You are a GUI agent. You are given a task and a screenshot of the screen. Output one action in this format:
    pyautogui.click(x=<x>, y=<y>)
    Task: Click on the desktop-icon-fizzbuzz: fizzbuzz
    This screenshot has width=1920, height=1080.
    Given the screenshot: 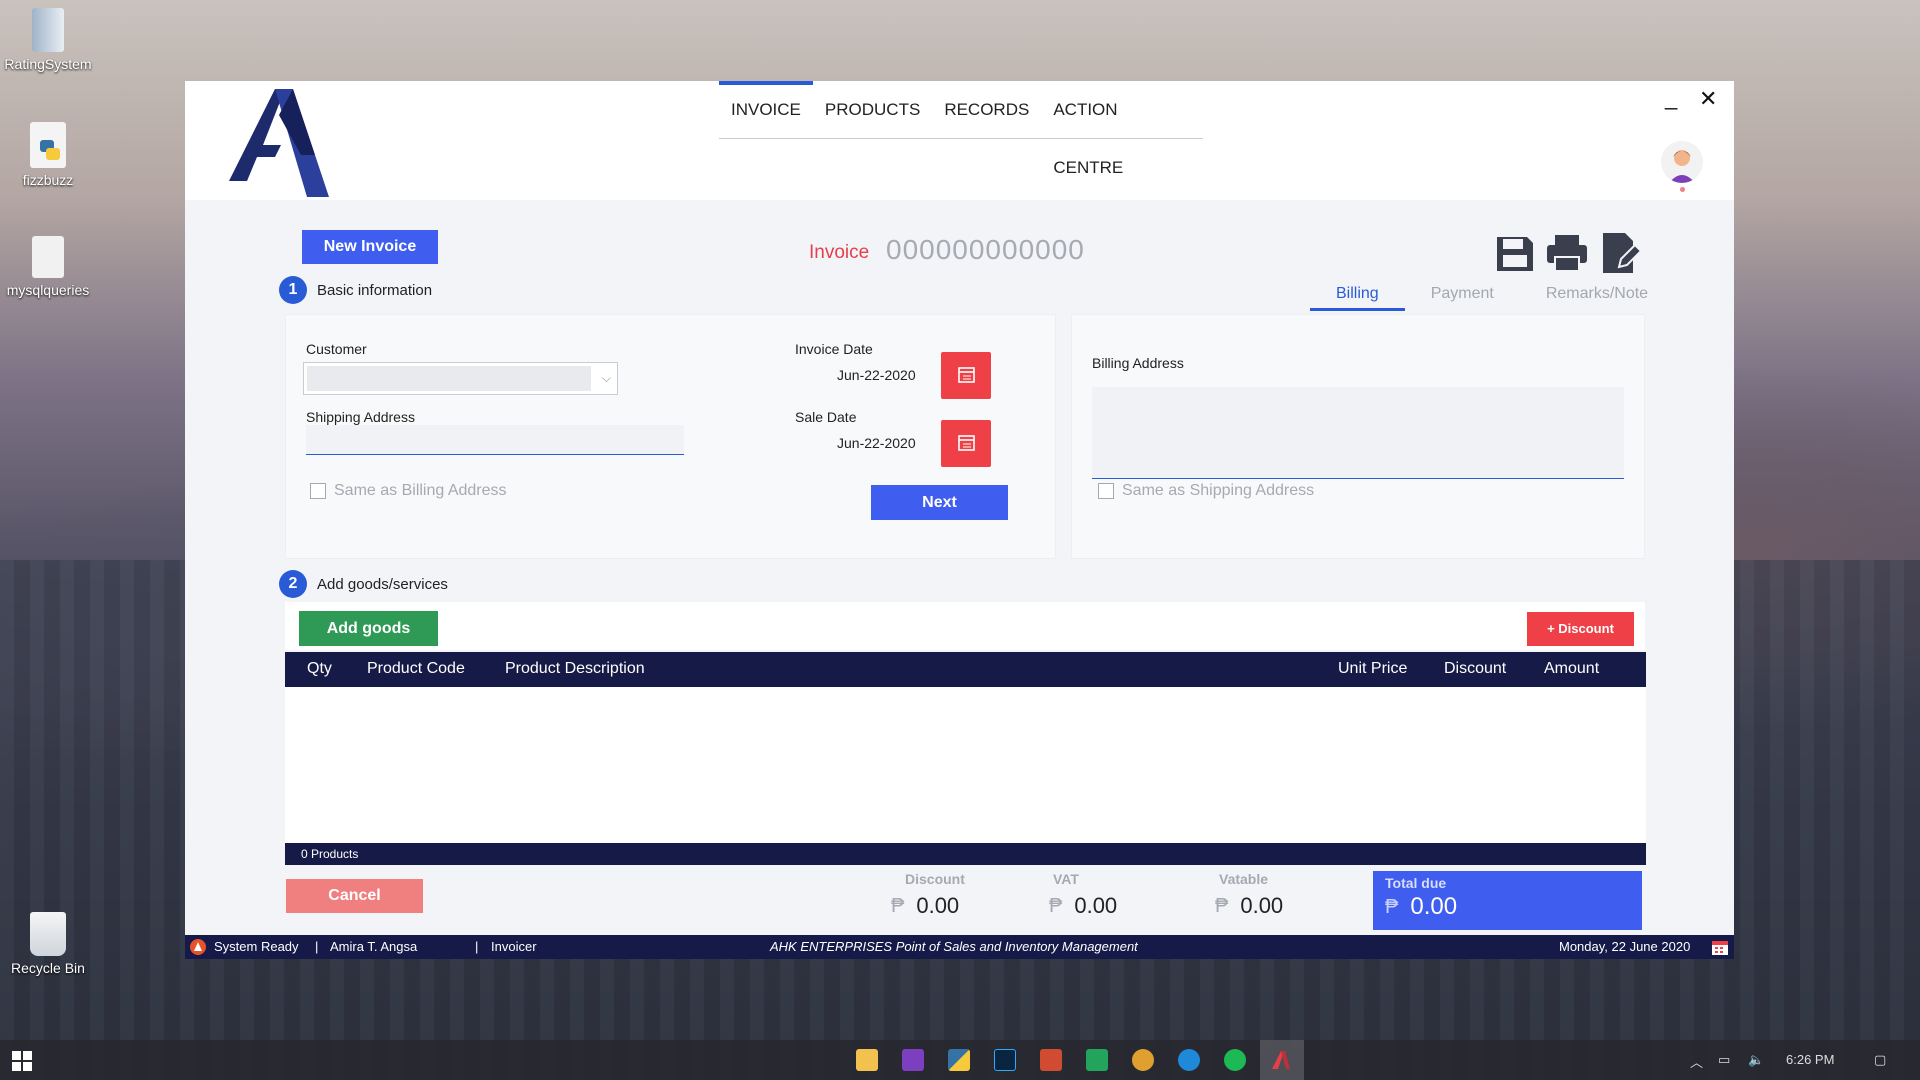 What is the action you would take?
    pyautogui.click(x=48, y=155)
    